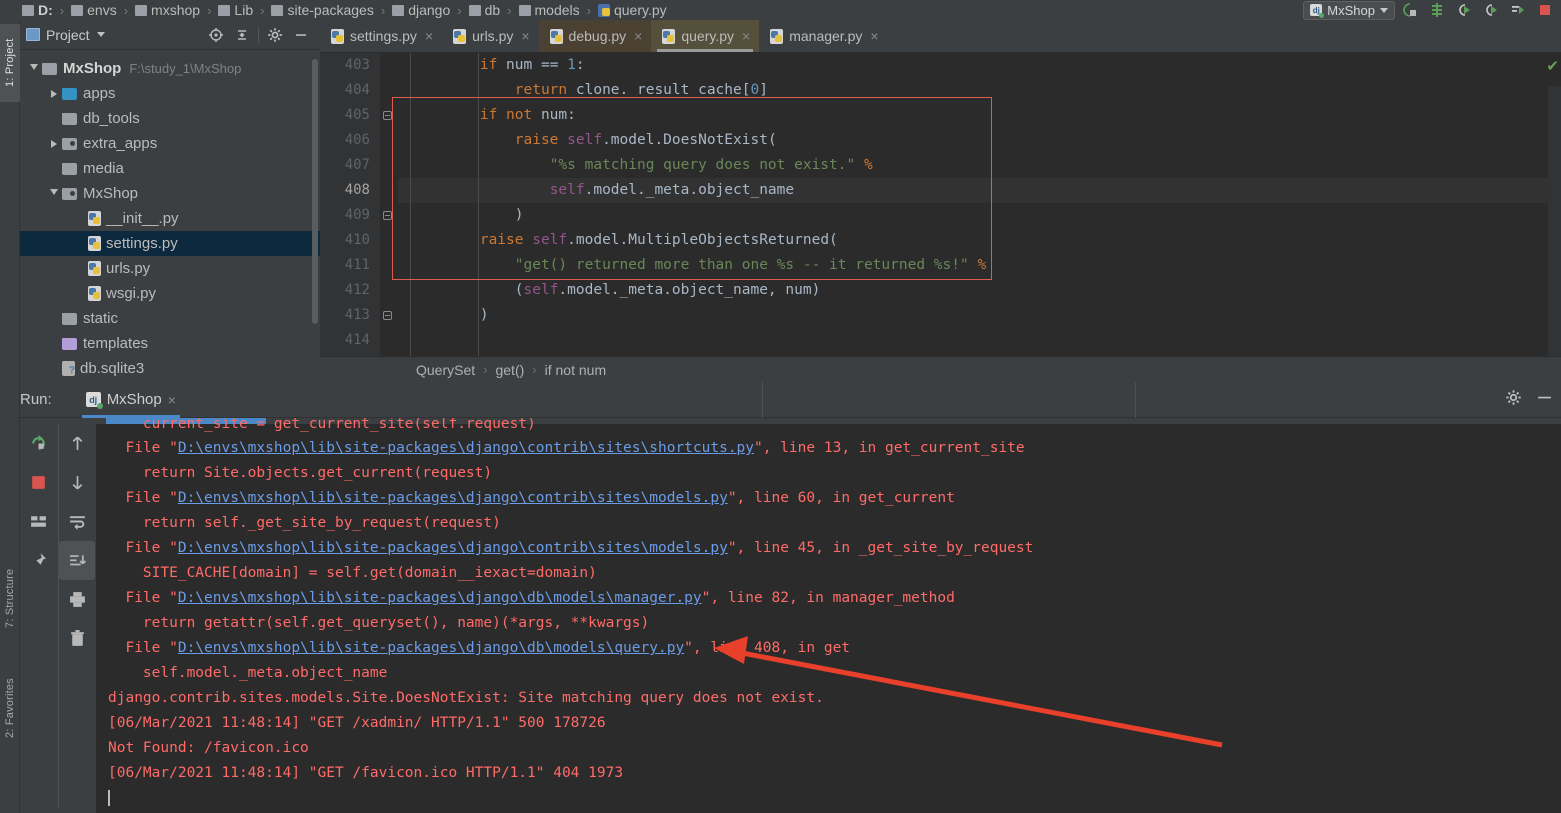 The image size is (1561, 813). I want to click on breadcrumb-item-db: db, so click(484, 10).